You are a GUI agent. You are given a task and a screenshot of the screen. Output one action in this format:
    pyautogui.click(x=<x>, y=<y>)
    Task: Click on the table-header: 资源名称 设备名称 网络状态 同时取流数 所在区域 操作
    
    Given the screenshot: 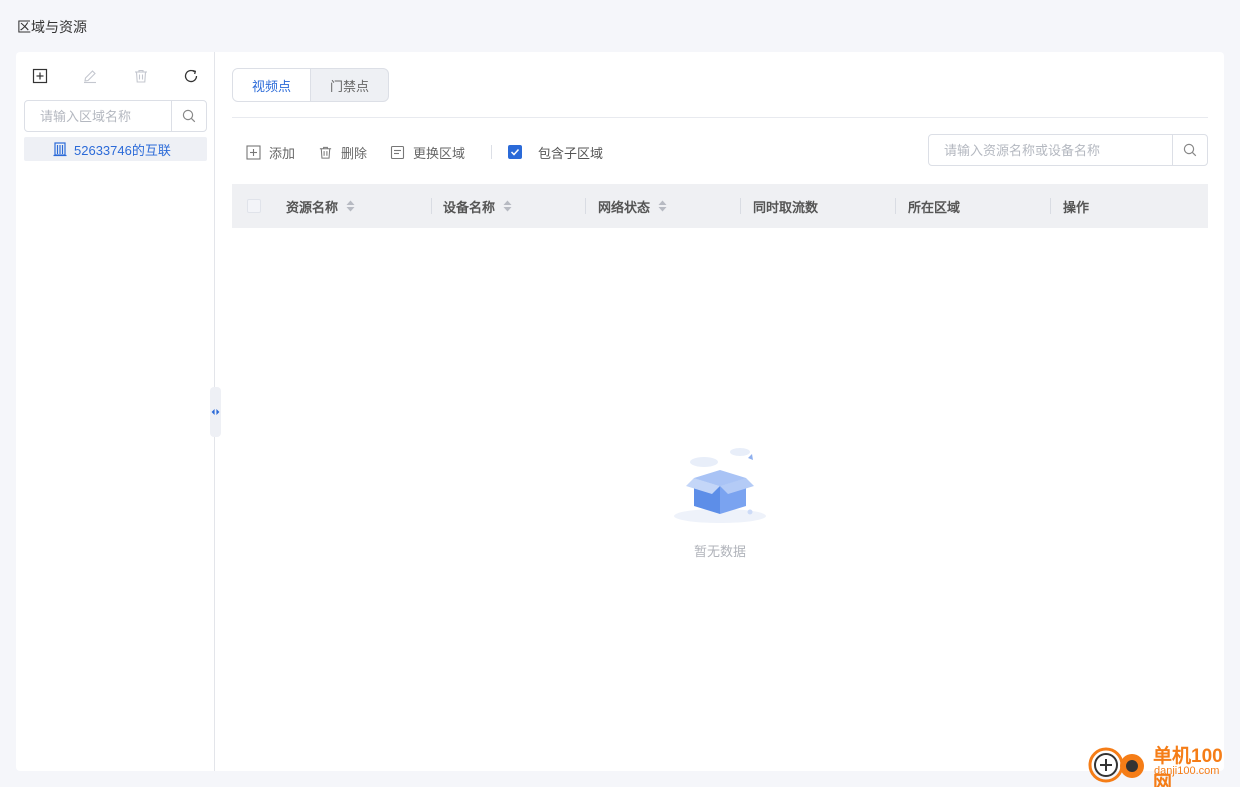 What is the action you would take?
    pyautogui.click(x=720, y=206)
    